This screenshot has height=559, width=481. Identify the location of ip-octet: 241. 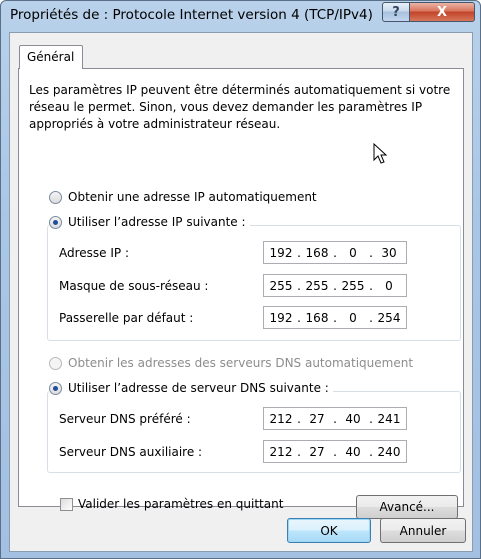
(389, 418).